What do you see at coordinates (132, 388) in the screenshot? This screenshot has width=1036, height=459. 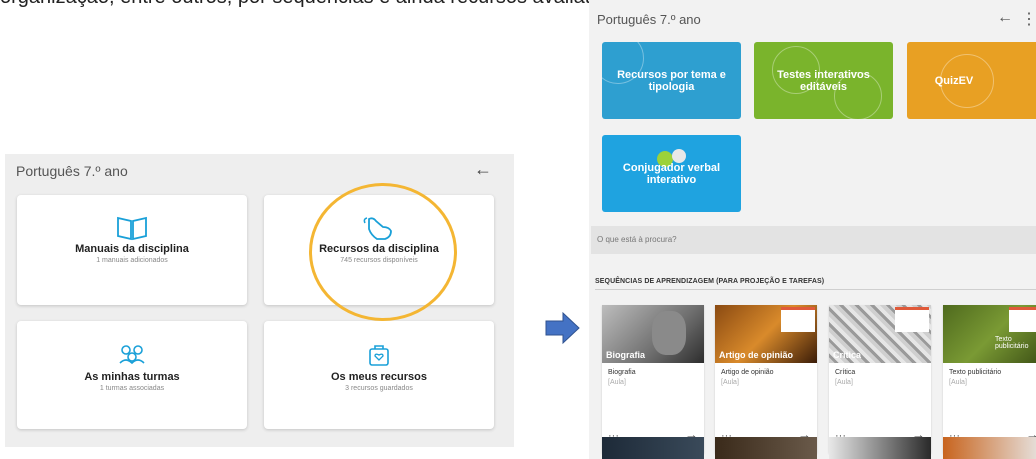 I see `card-subtitle: 1 turmas associadas` at bounding box center [132, 388].